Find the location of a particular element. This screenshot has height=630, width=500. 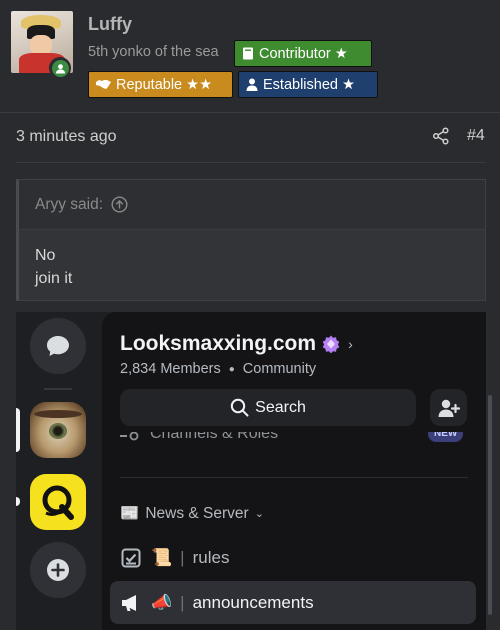

reputable-badge-label: Reputable ★★ is located at coordinates (164, 84).